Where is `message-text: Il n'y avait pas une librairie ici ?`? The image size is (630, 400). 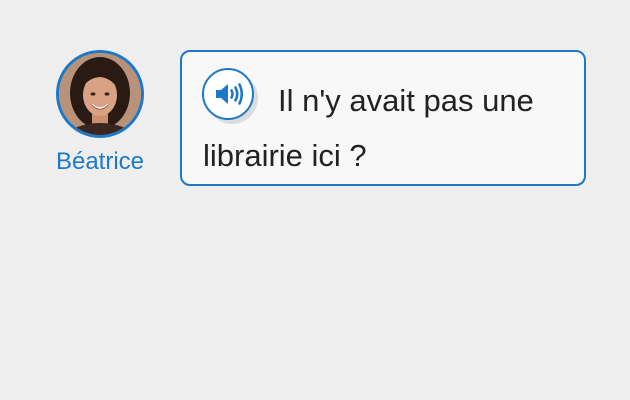 message-text: Il n'y avait pas une librairie ici ? is located at coordinates (368, 128).